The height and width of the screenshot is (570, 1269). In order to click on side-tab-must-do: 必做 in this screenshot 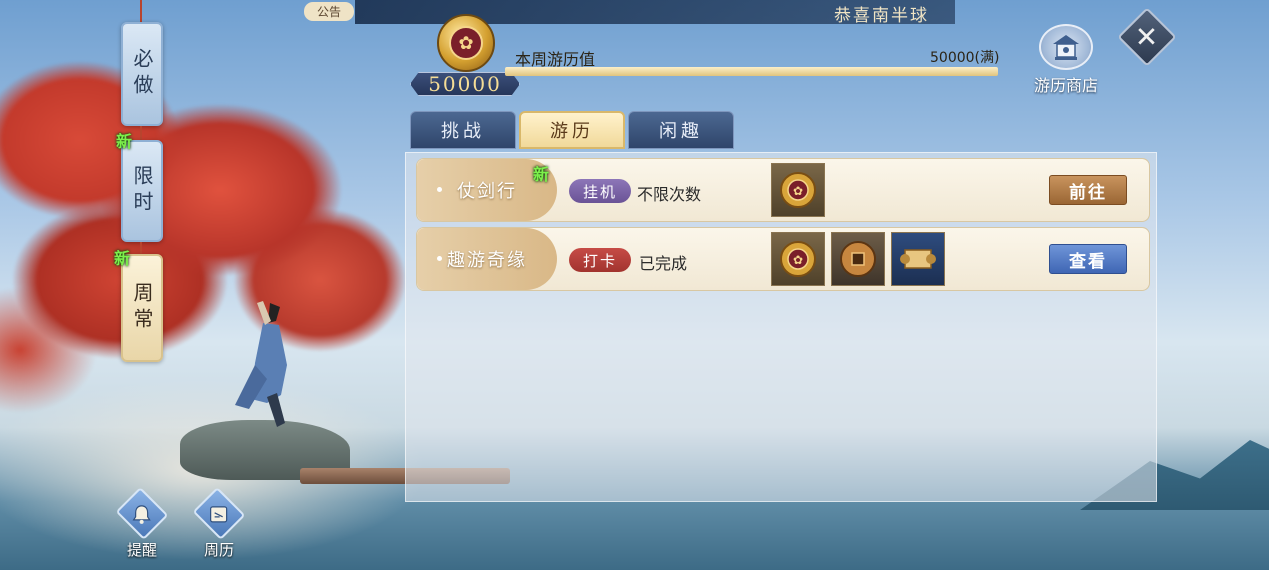, I will do `click(142, 74)`.